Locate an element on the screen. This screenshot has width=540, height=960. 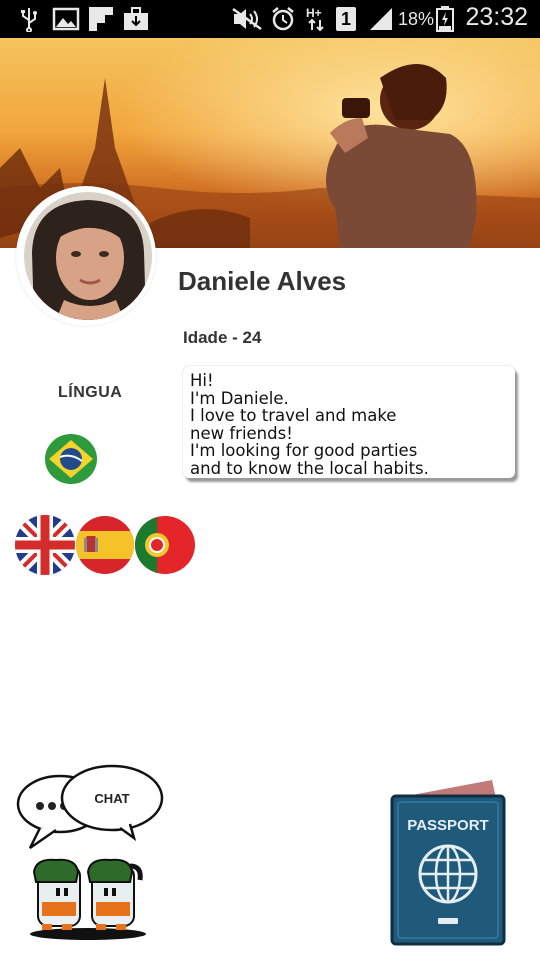
spain-flag-icon is located at coordinates (105, 545).